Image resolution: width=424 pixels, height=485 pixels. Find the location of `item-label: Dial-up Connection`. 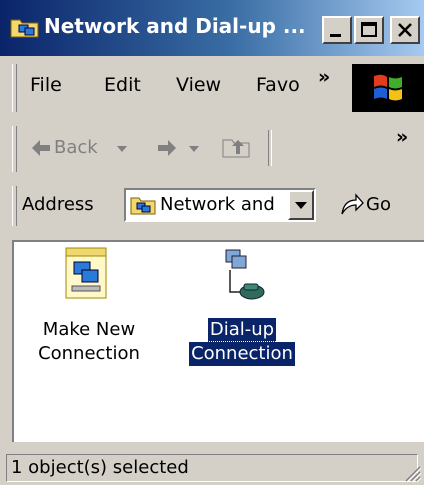

item-label: Dial-up Connection is located at coordinates (242, 342).